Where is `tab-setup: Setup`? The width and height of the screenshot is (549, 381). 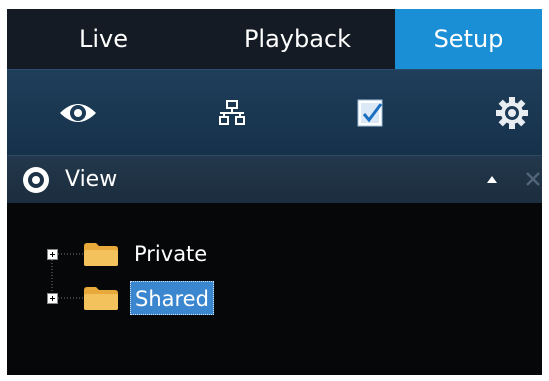
tab-setup: Setup is located at coordinates (468, 39).